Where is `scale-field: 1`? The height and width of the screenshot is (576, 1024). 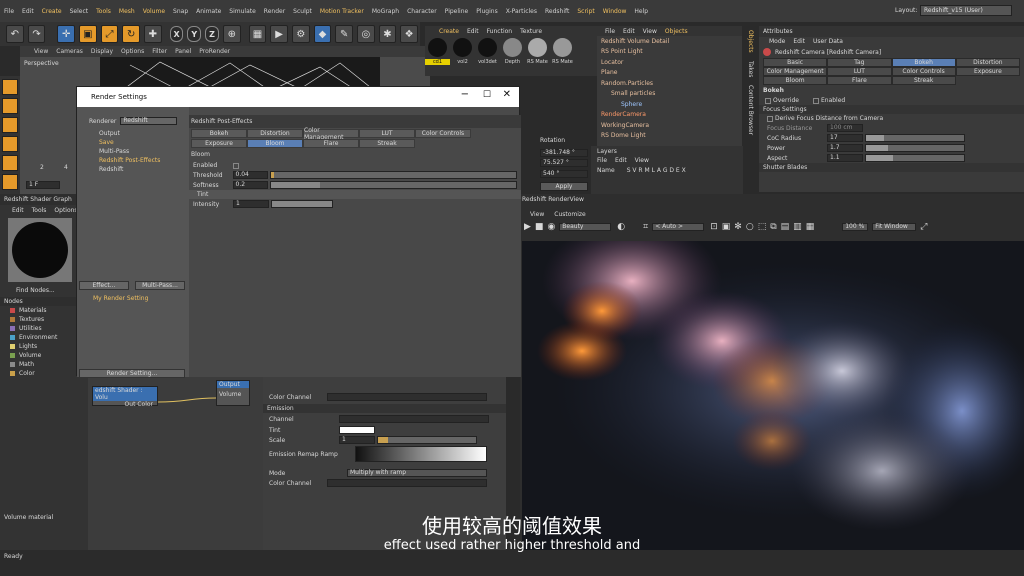
scale-field: 1 is located at coordinates (357, 440).